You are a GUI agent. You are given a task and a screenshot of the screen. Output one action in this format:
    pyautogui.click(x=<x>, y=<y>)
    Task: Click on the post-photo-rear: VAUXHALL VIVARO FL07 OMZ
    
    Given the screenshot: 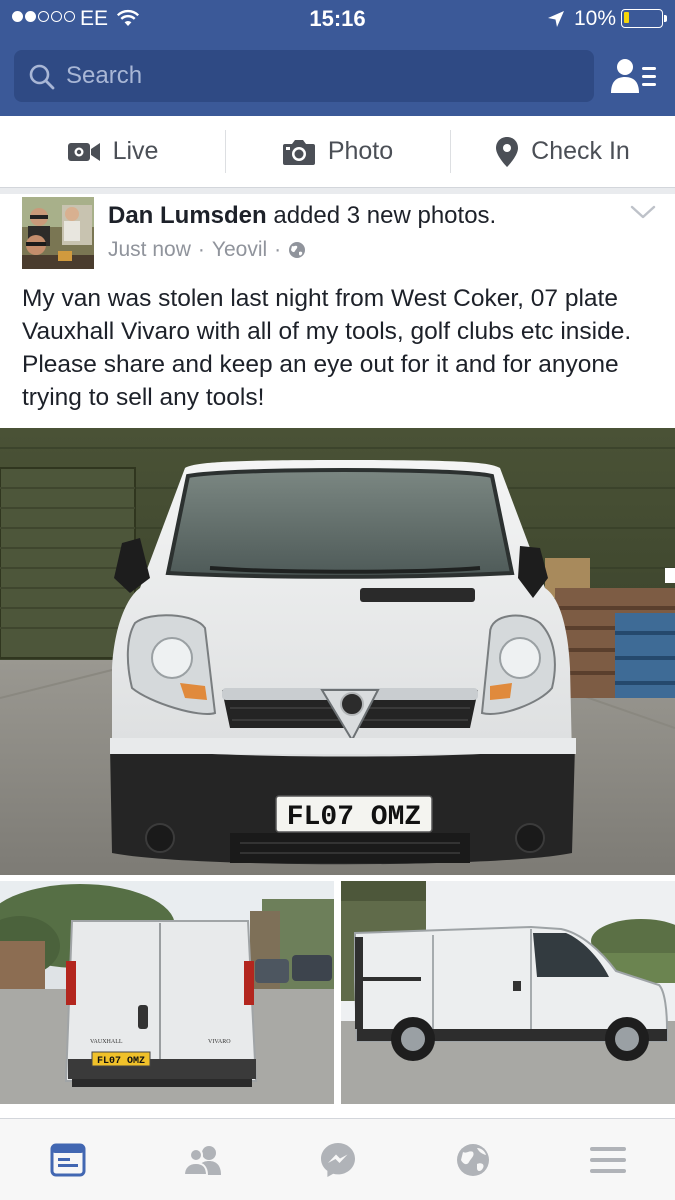 What is the action you would take?
    pyautogui.click(x=167, y=992)
    